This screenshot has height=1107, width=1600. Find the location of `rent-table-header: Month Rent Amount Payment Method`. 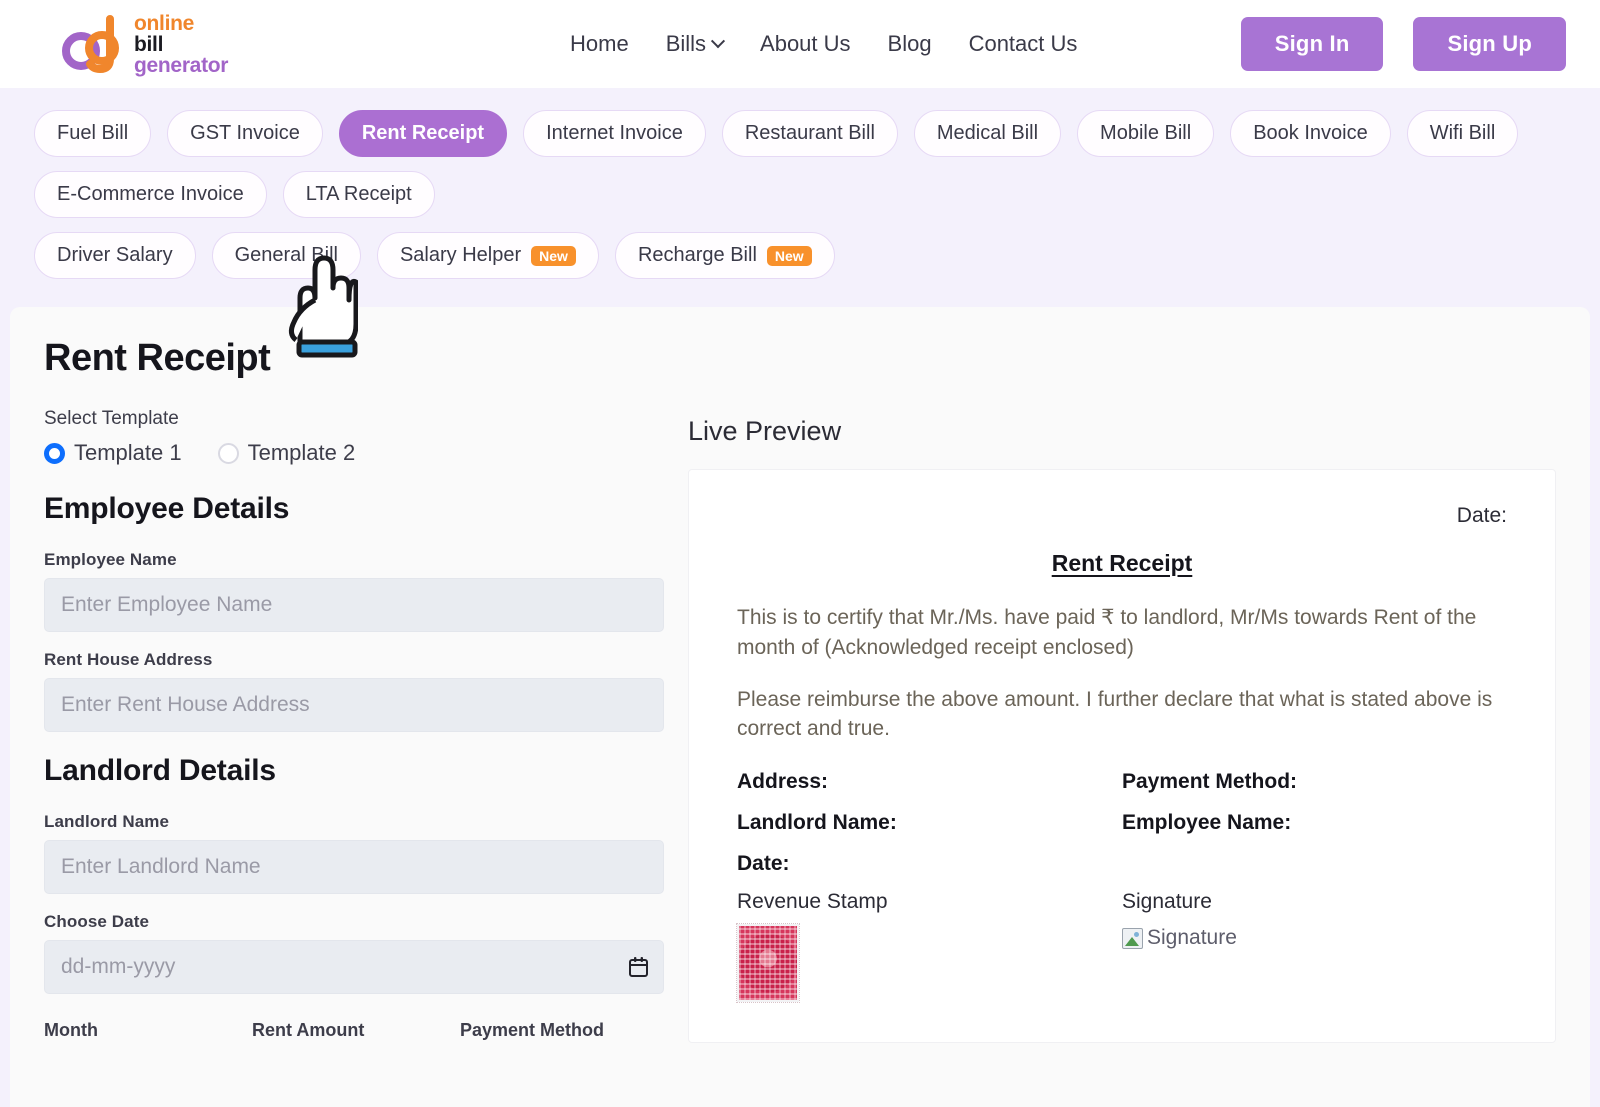

rent-table-header: Month Rent Amount Payment Method is located at coordinates (354, 1030).